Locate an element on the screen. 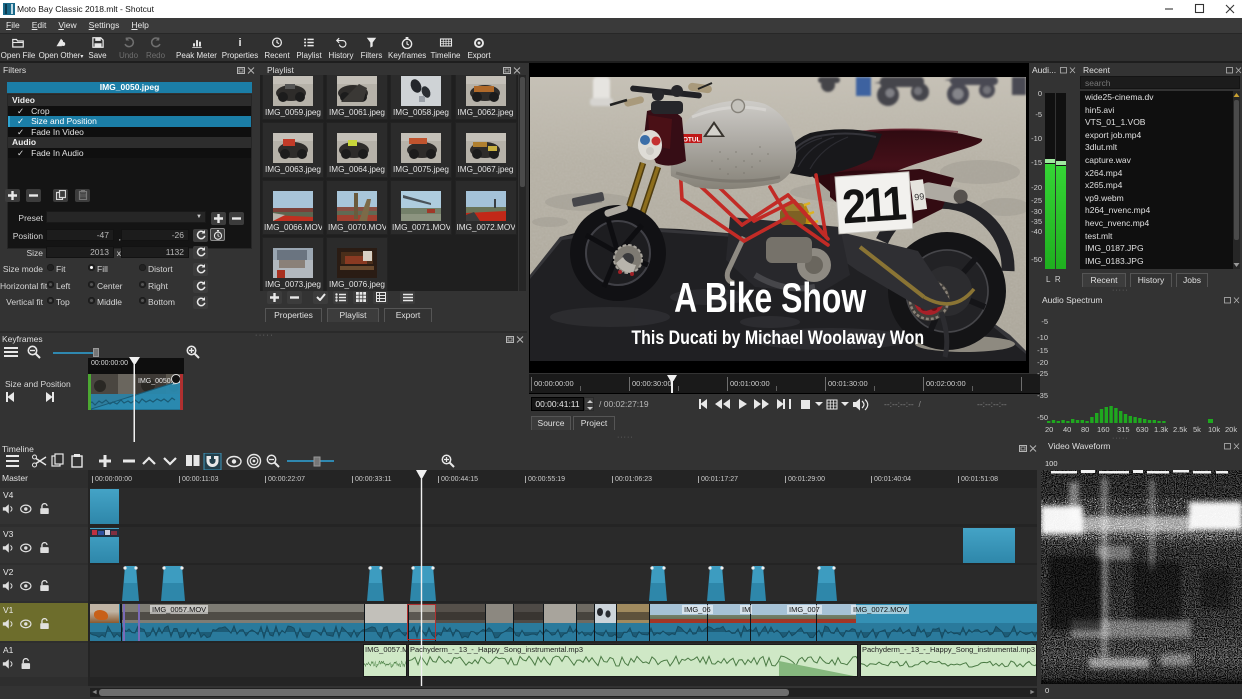  svg-text: 00:01:00:00 is located at coordinates (750, 383).